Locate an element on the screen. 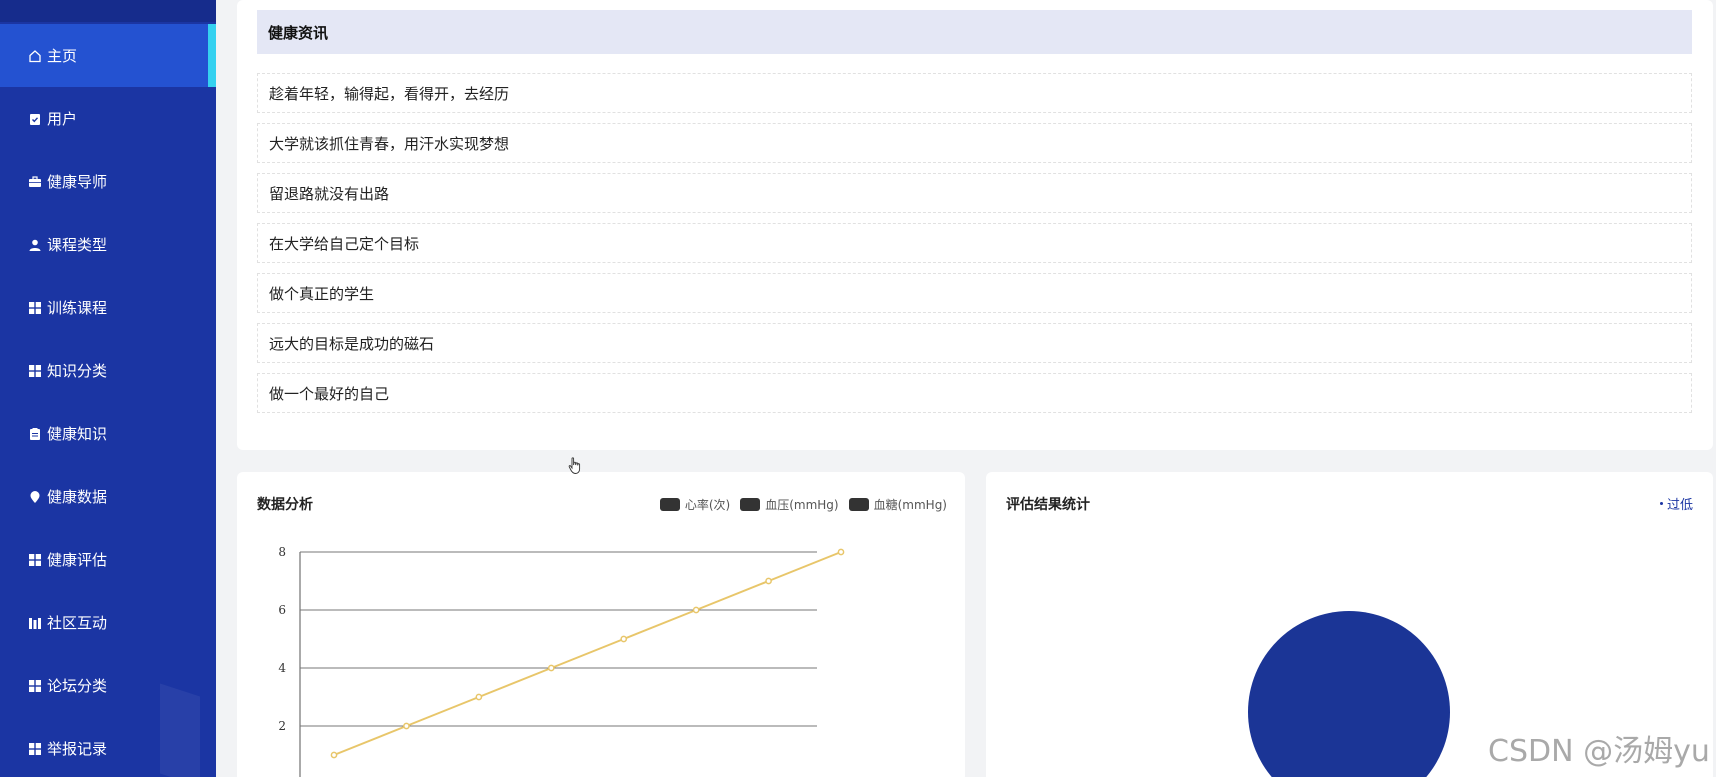  sidebar-item-forum-category: 论坛分类 is located at coordinates (108, 685).